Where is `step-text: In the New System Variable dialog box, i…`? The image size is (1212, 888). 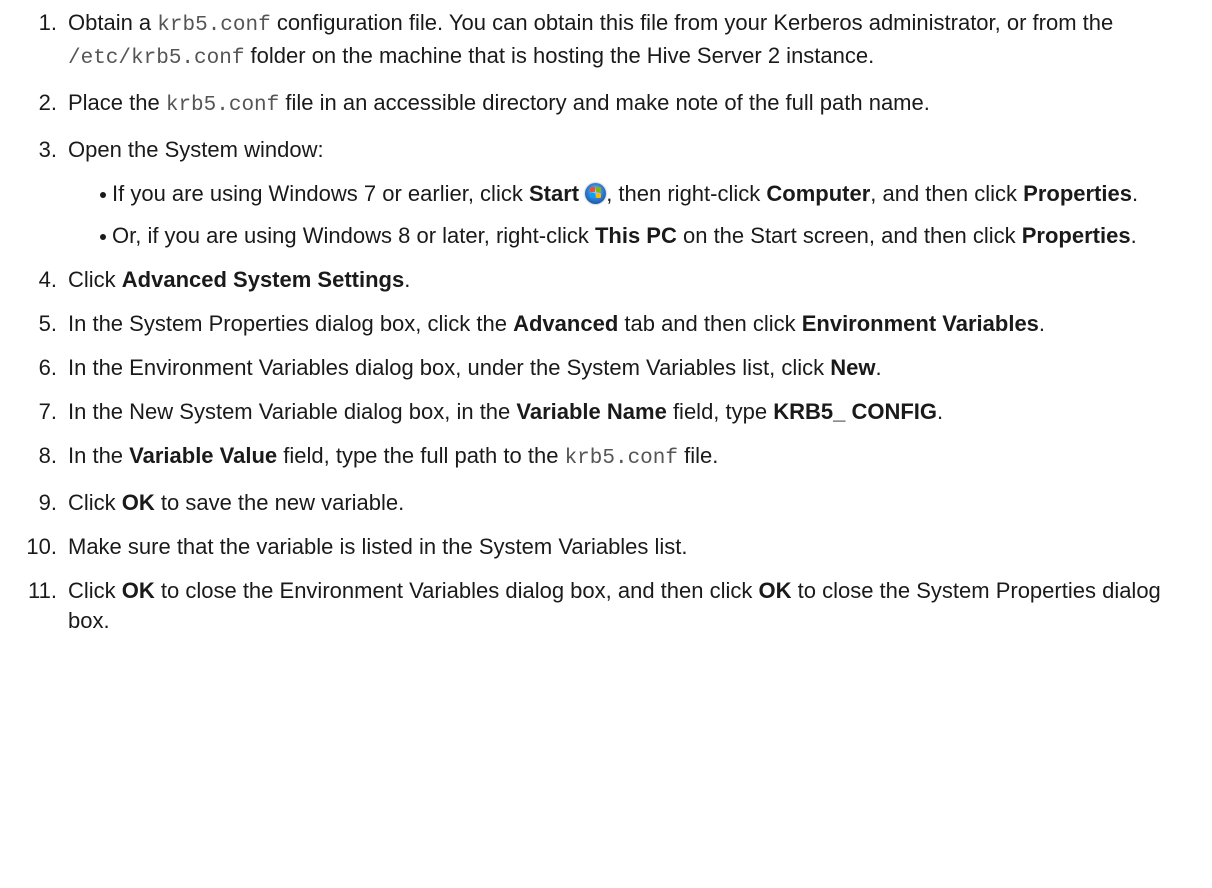 step-text: In the New System Variable dialog box, i… is located at coordinates (292, 411).